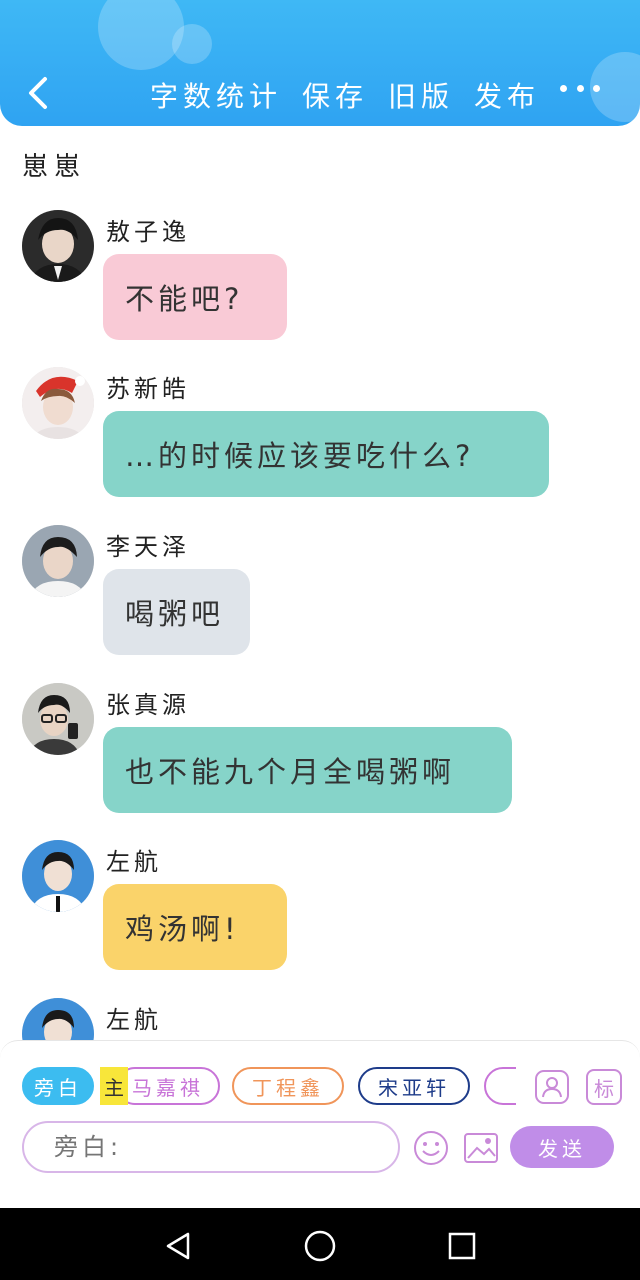 The height and width of the screenshot is (1280, 640). Describe the element at coordinates (322, 1019) in the screenshot. I see `chat-message: 左航` at that location.